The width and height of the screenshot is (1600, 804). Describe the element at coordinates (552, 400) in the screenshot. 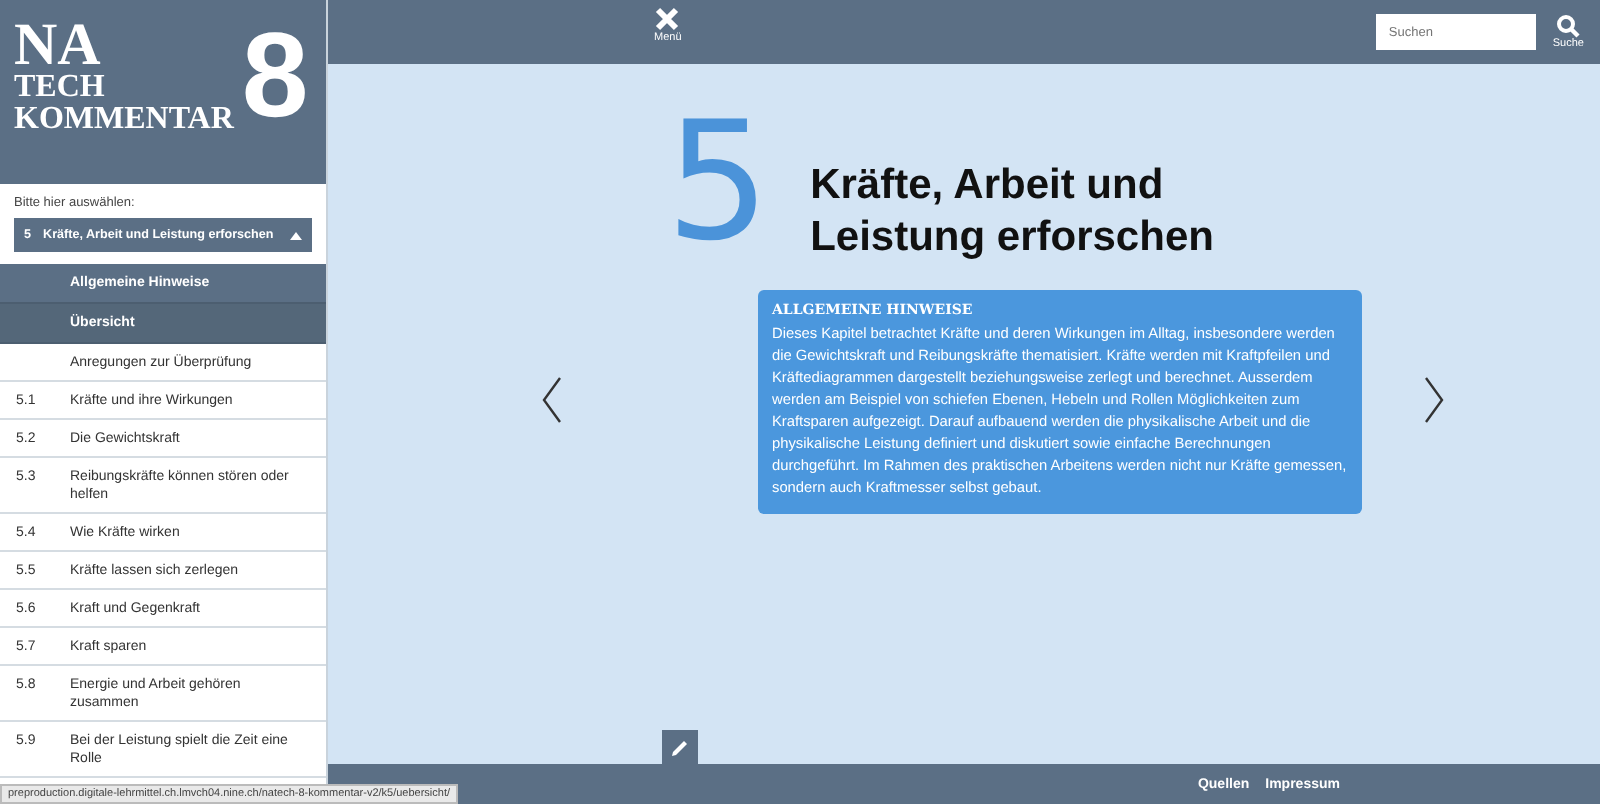

I see `previous-arrow` at that location.